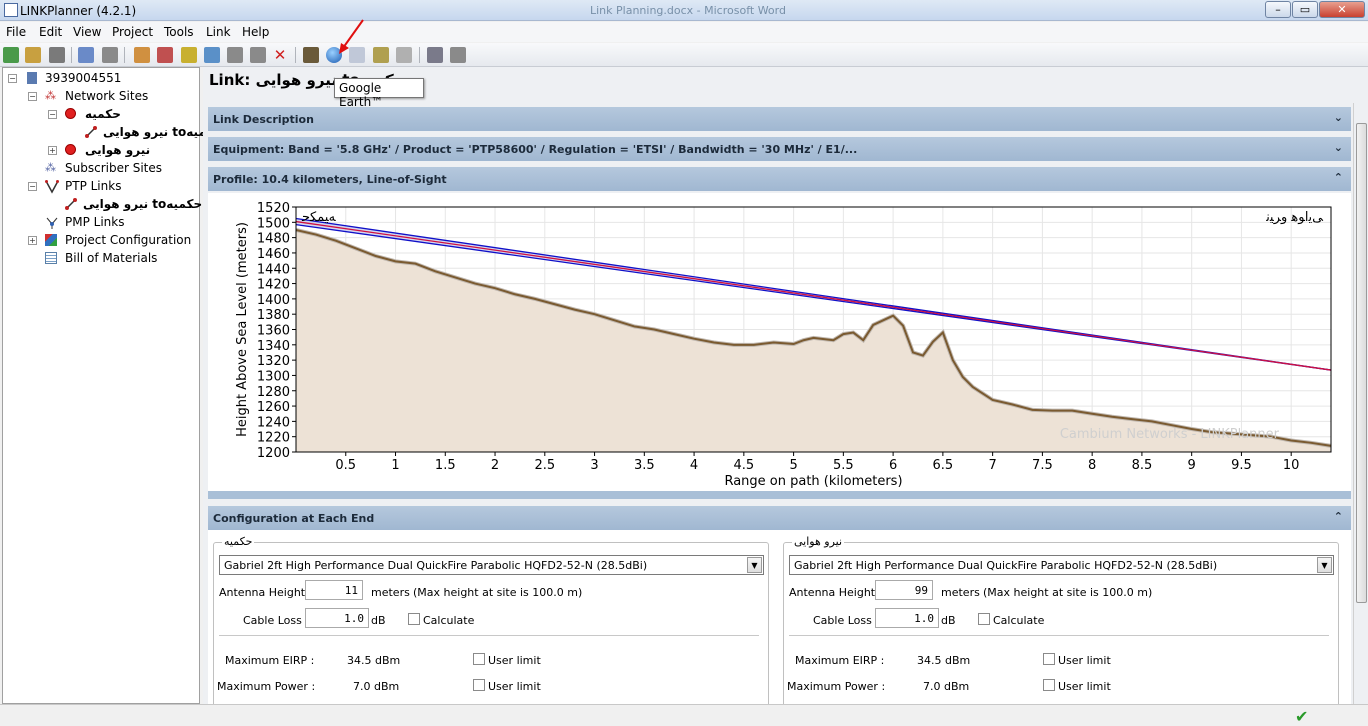 The height and width of the screenshot is (726, 1368). I want to click on print-icon, so click(435, 55).